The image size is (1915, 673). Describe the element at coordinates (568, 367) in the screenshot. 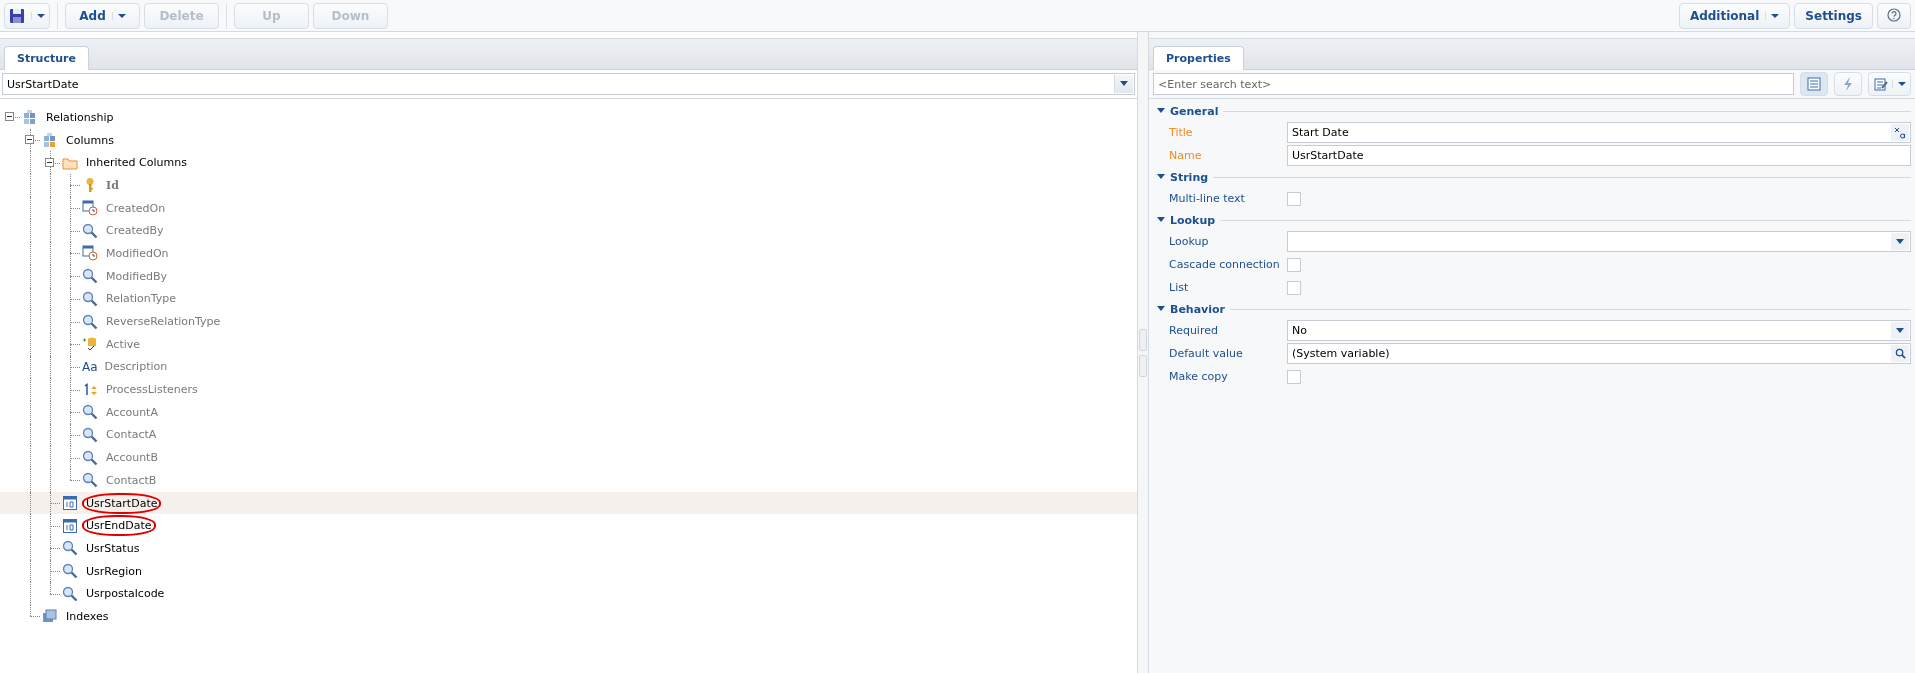

I see `tree-row: Aa Description` at that location.